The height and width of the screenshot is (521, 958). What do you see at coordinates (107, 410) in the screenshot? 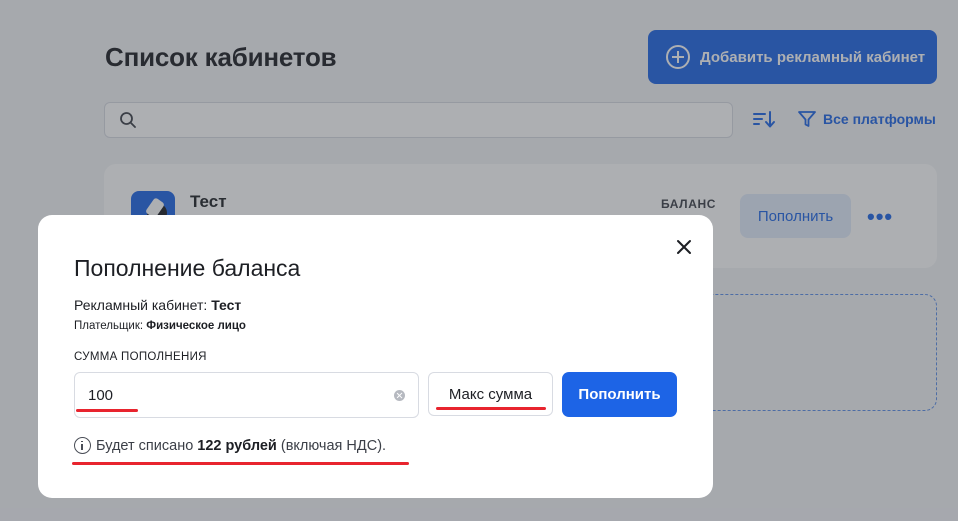
I see `annotation-underline-amount` at bounding box center [107, 410].